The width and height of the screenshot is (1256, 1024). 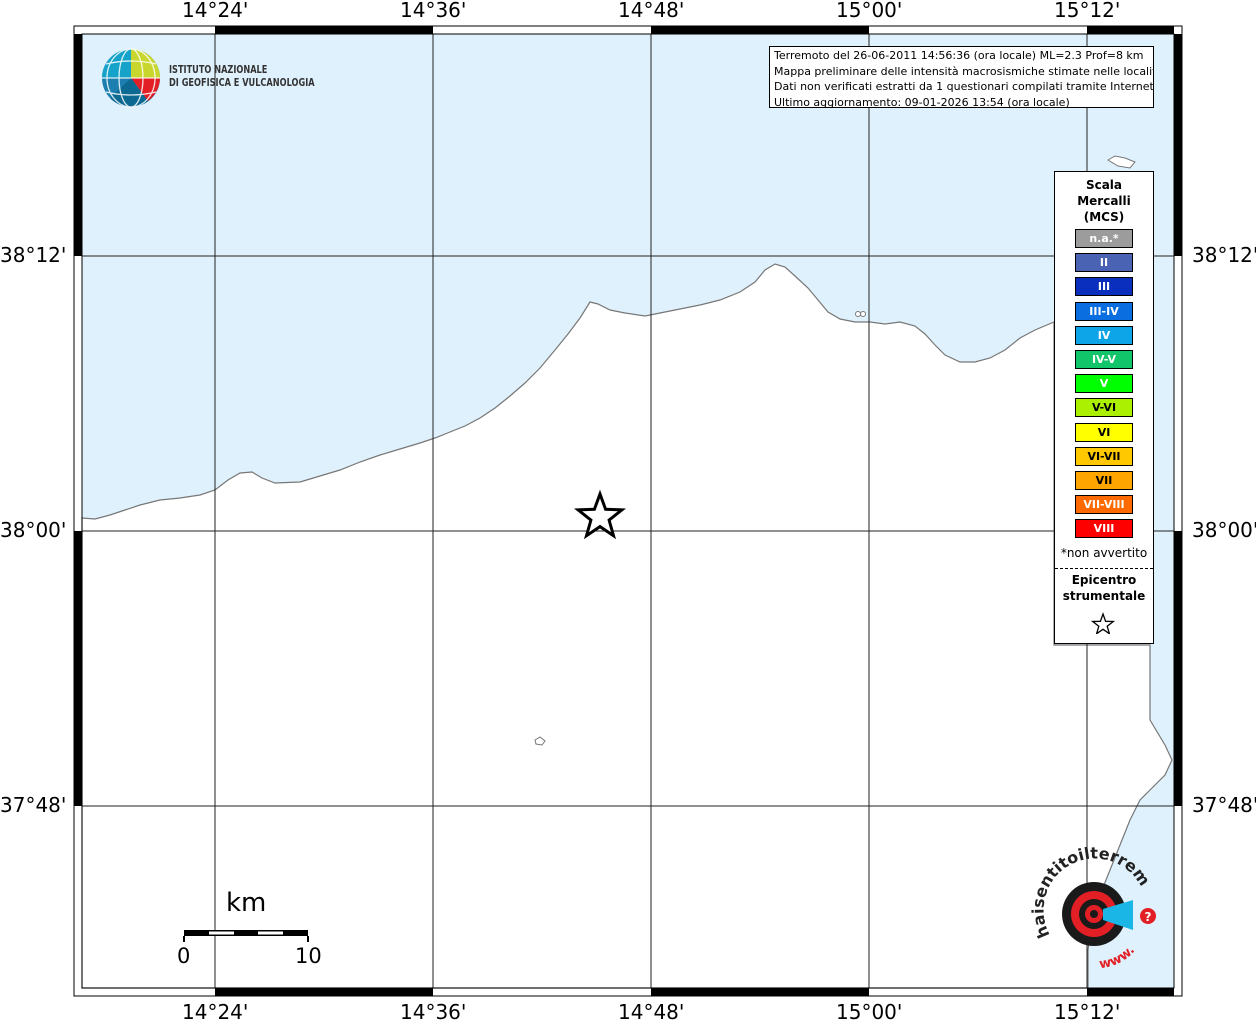 What do you see at coordinates (1103, 623) in the screenshot?
I see `legend-star-icon` at bounding box center [1103, 623].